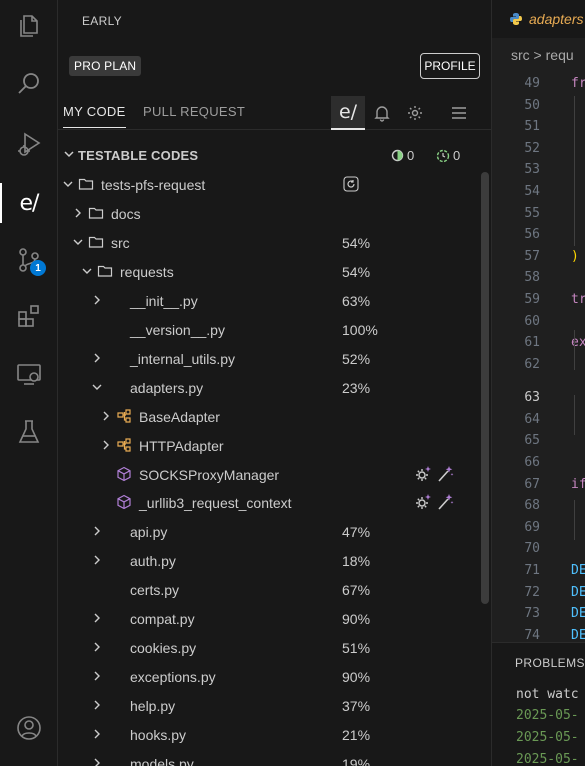  What do you see at coordinates (268, 647) in the screenshot?
I see `tree-row-file: cookies.py 51%` at bounding box center [268, 647].